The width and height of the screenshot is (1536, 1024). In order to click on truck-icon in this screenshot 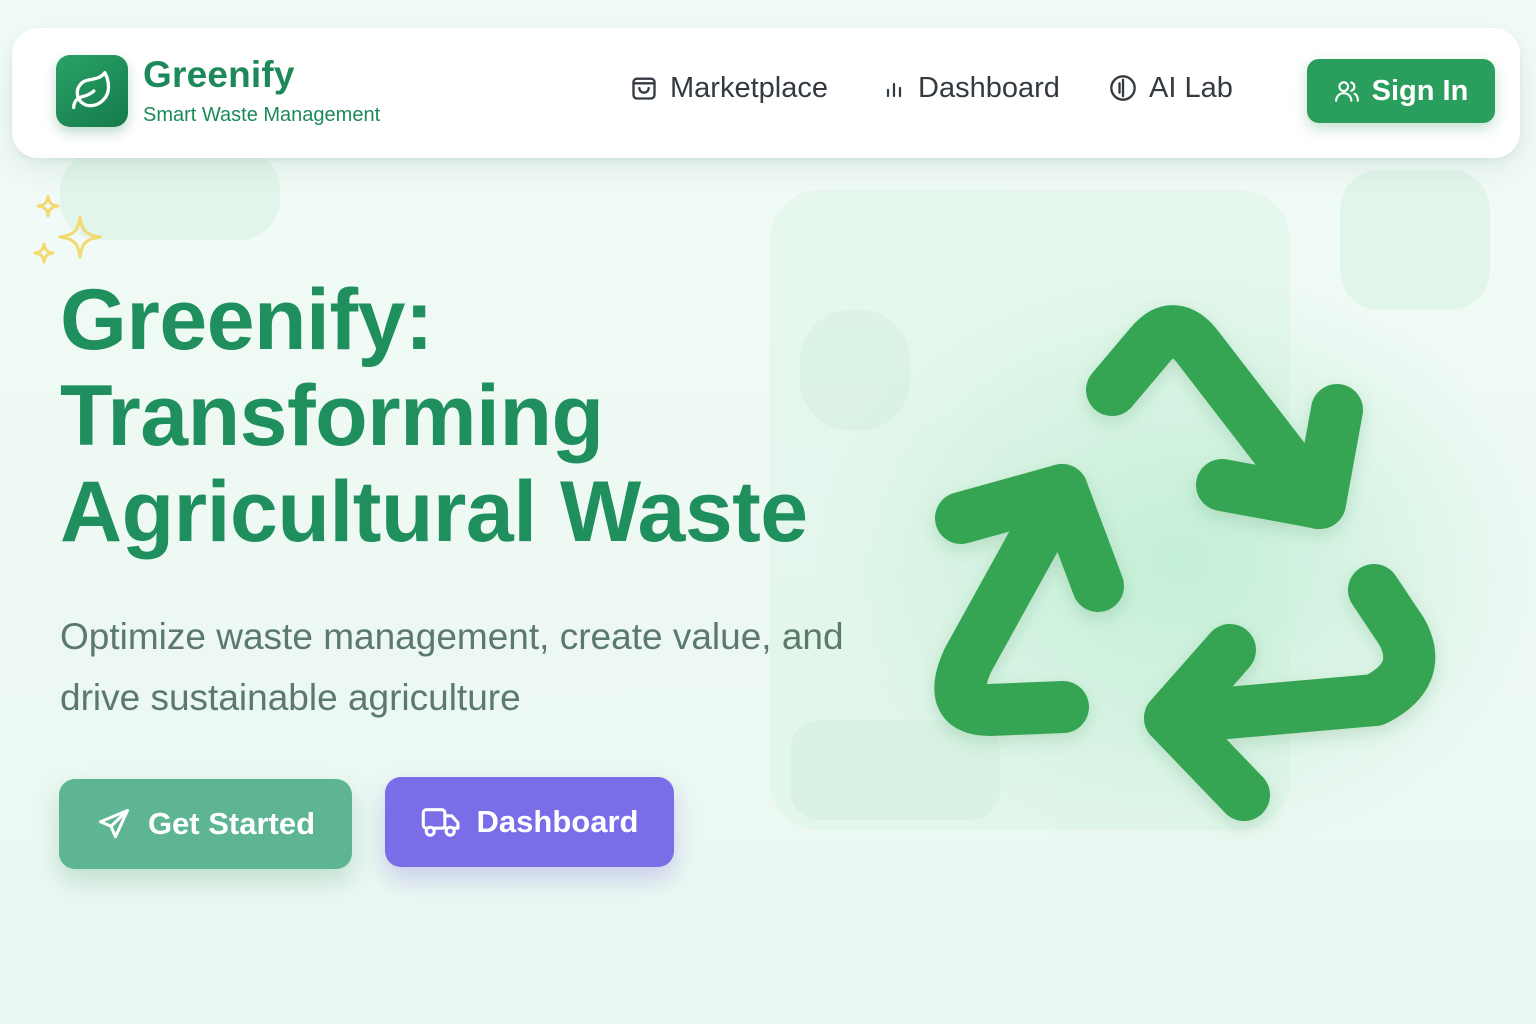, I will do `click(440, 822)`.